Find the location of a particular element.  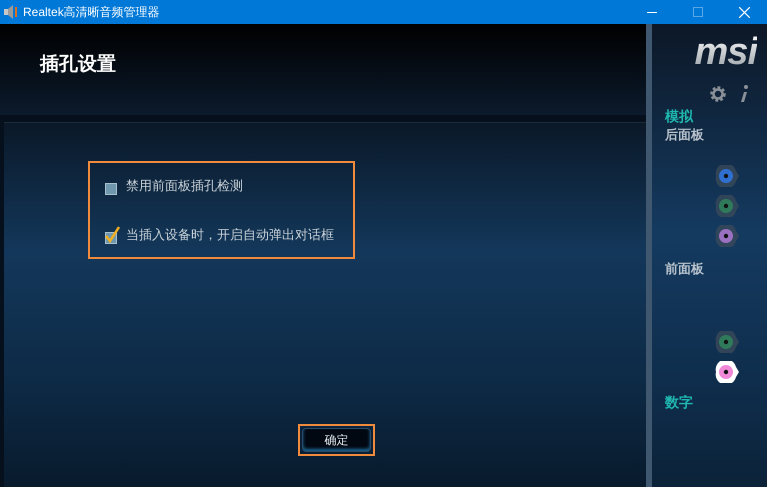

panel-label: 前面板 is located at coordinates (684, 268).